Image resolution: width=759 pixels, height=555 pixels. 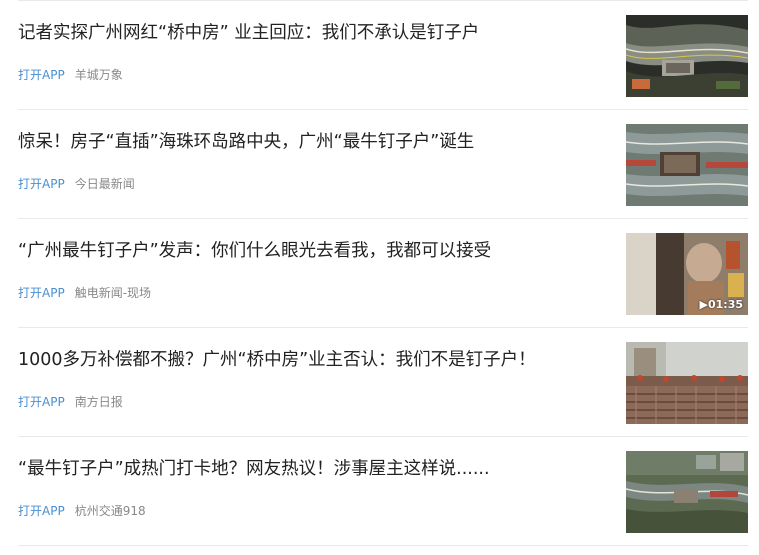 I want to click on news-meta: 打开APP 今日最新闻, so click(x=76, y=184).